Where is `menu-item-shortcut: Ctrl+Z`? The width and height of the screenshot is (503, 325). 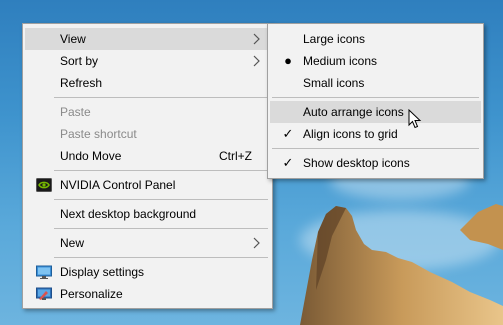 menu-item-shortcut: Ctrl+Z is located at coordinates (235, 156).